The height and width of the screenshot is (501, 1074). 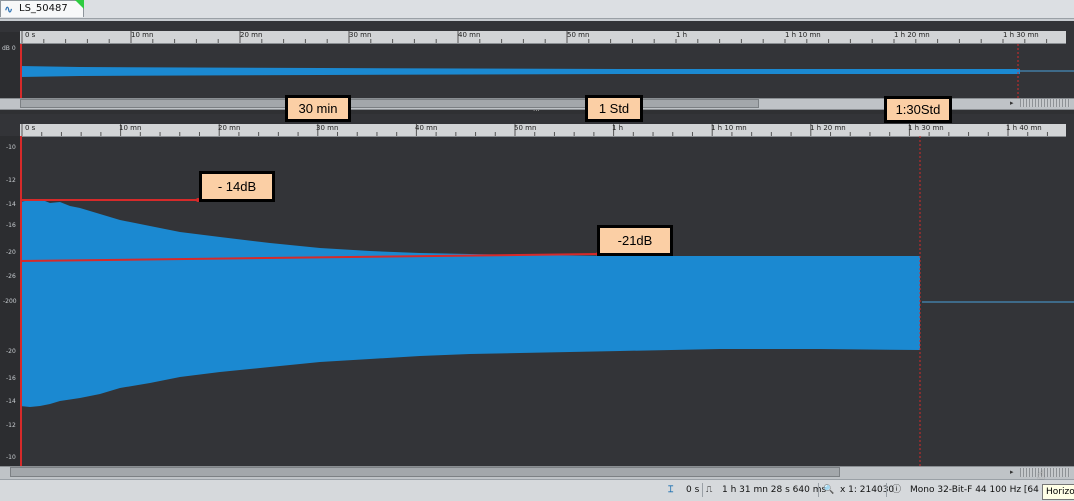 What do you see at coordinates (1024, 128) in the screenshot?
I see `ruler-label: 1 h 40 mn` at bounding box center [1024, 128].